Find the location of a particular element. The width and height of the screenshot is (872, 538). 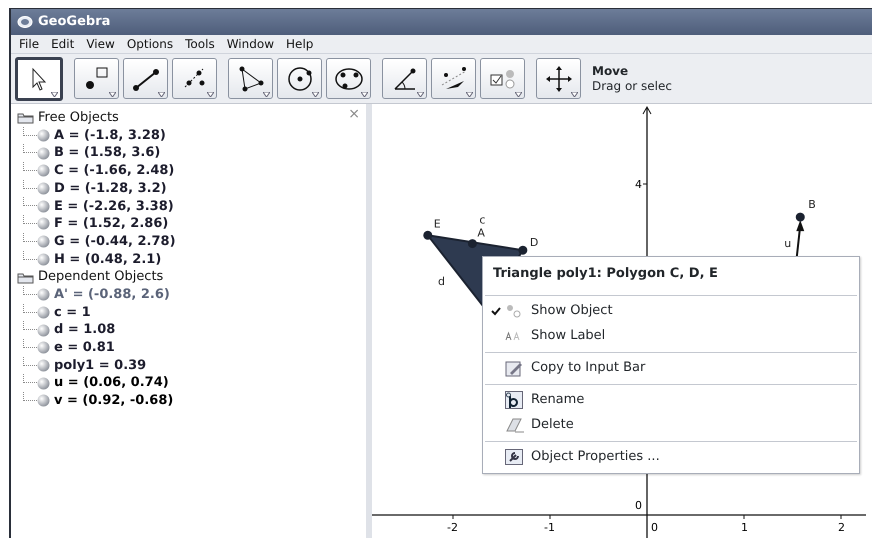

letters-icon is located at coordinates (513, 336).